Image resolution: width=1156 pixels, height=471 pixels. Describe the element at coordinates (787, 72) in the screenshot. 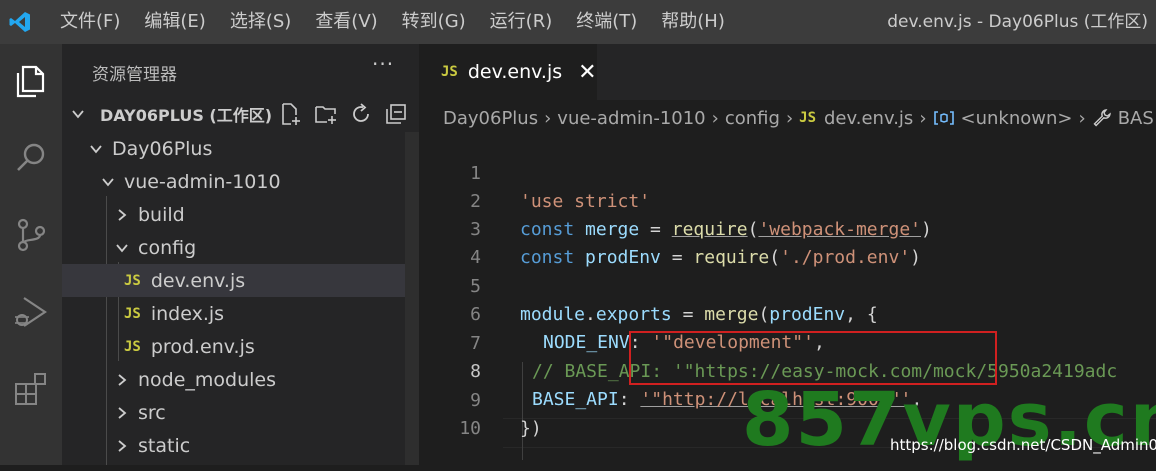

I see `tab-bar: JS dev.env.js ✕` at that location.